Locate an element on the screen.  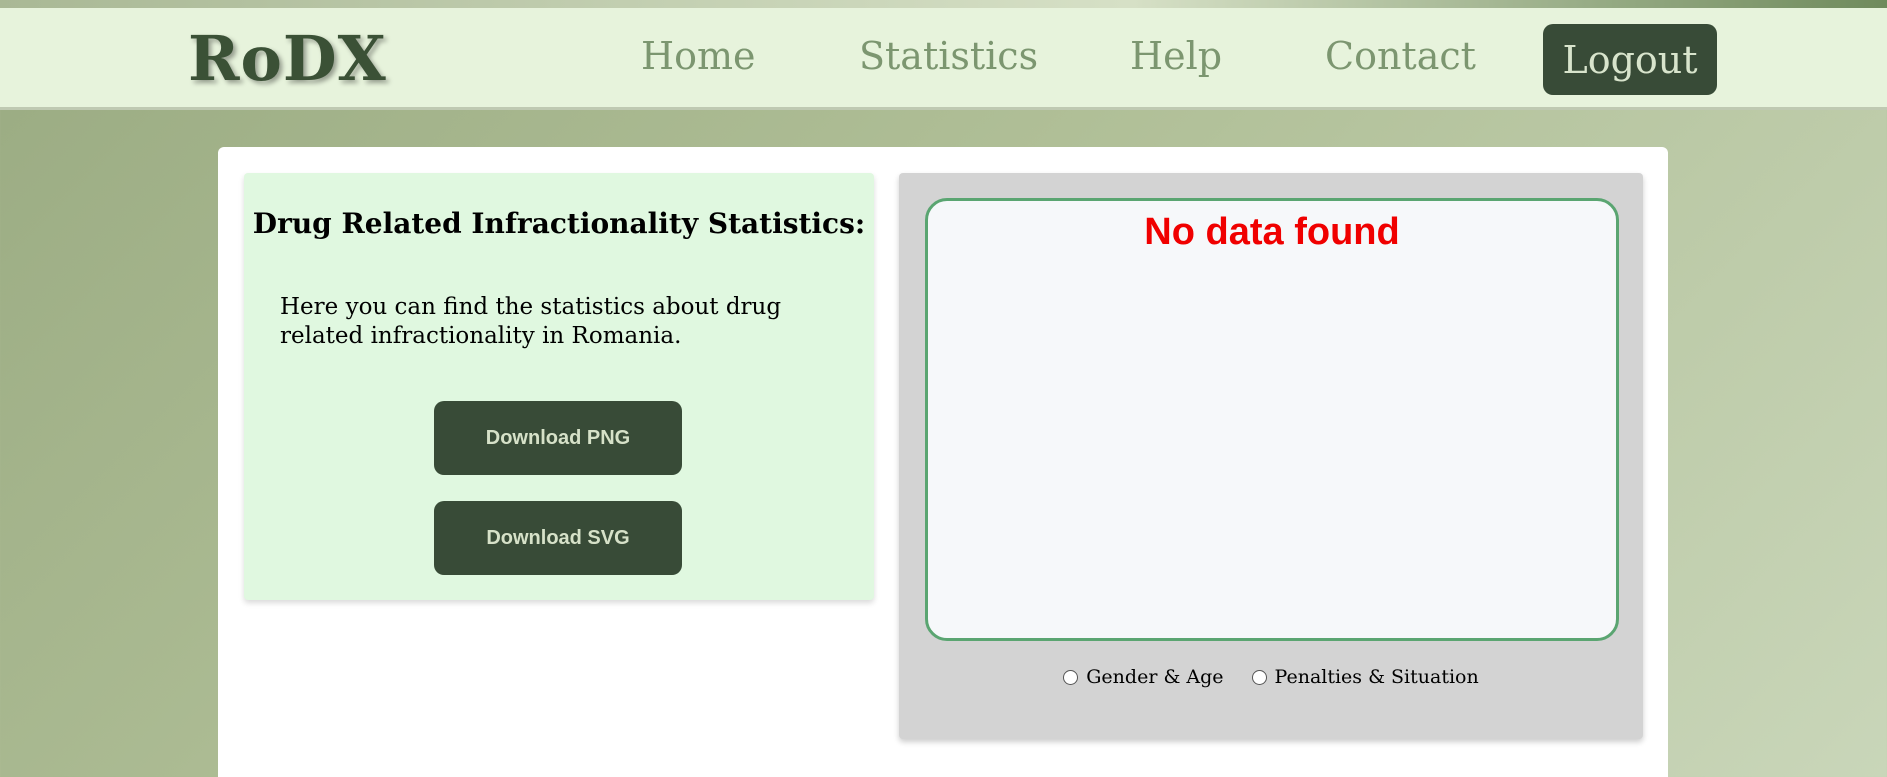
radio-penalties-situation-label: Penalties & Situation is located at coordinates (1376, 677).